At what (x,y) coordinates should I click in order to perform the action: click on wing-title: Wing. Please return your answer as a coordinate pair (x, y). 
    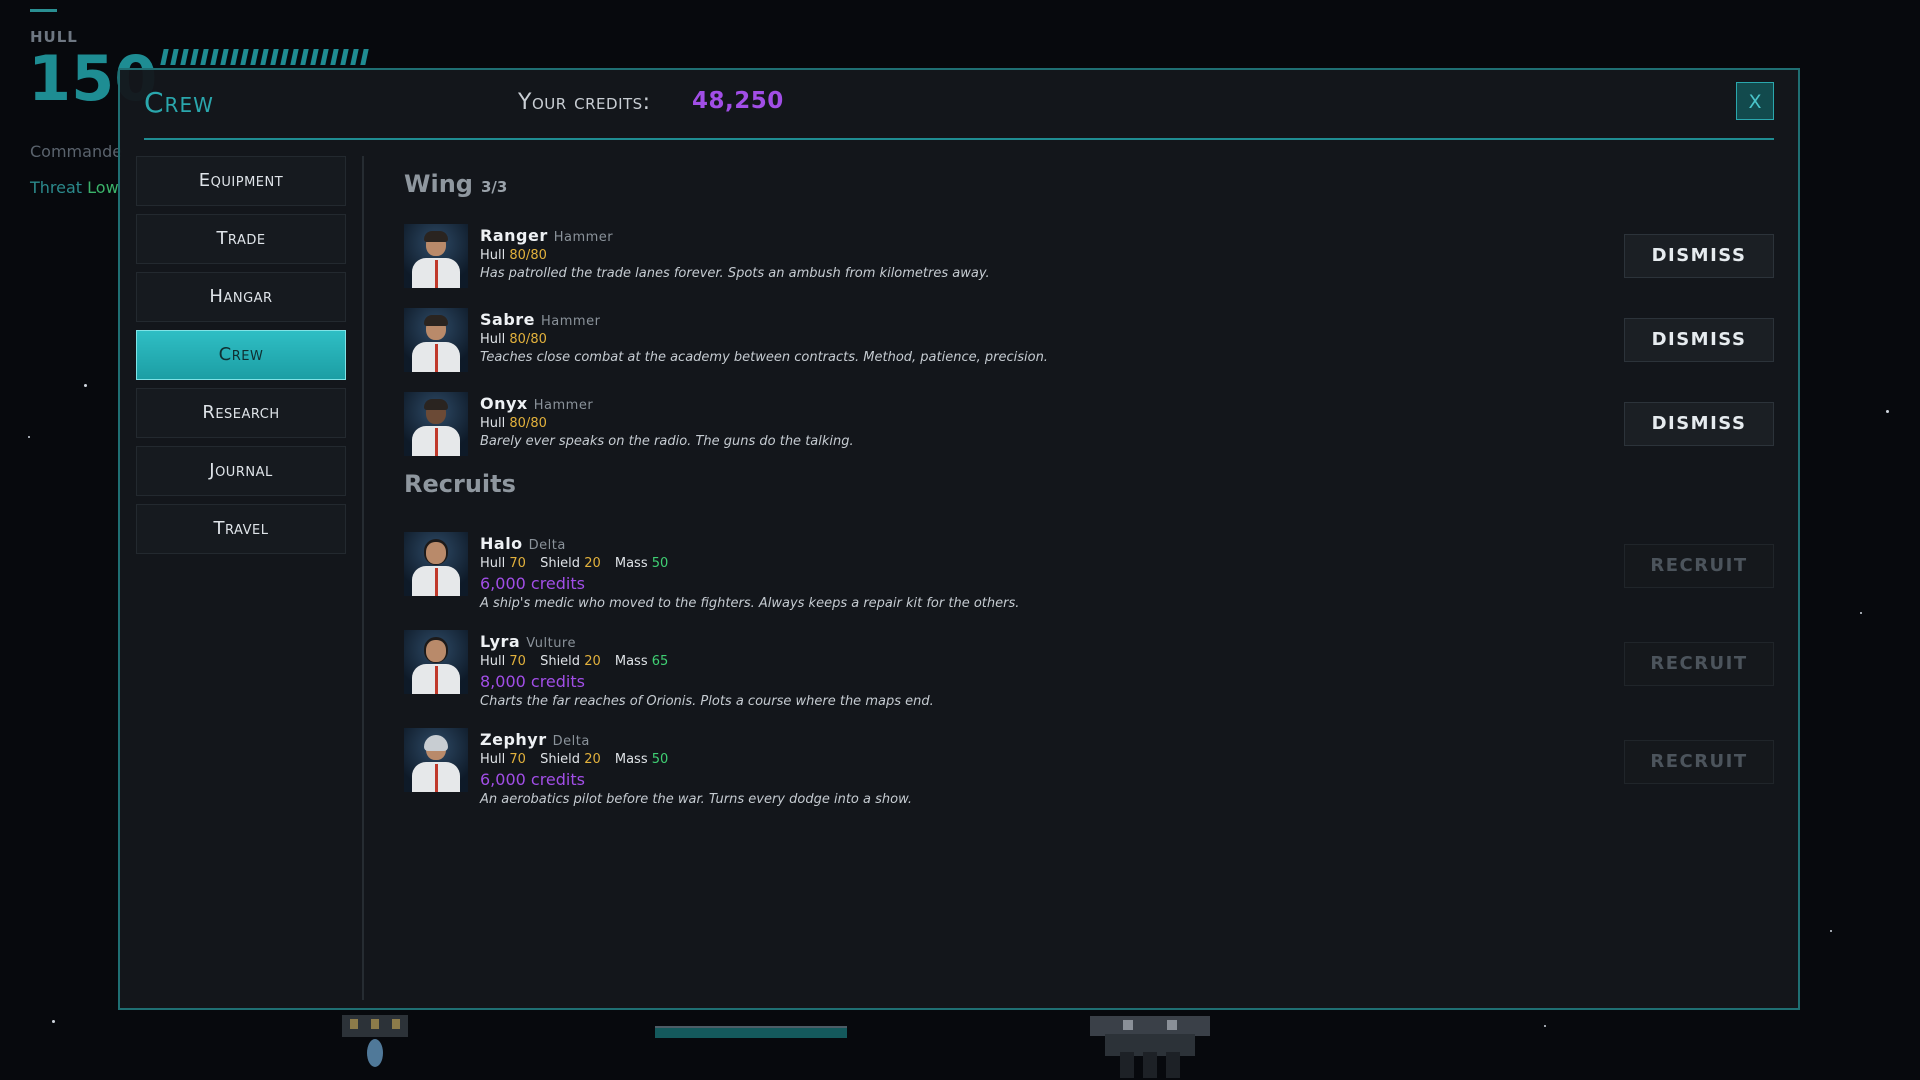
    Looking at the image, I should click on (438, 184).